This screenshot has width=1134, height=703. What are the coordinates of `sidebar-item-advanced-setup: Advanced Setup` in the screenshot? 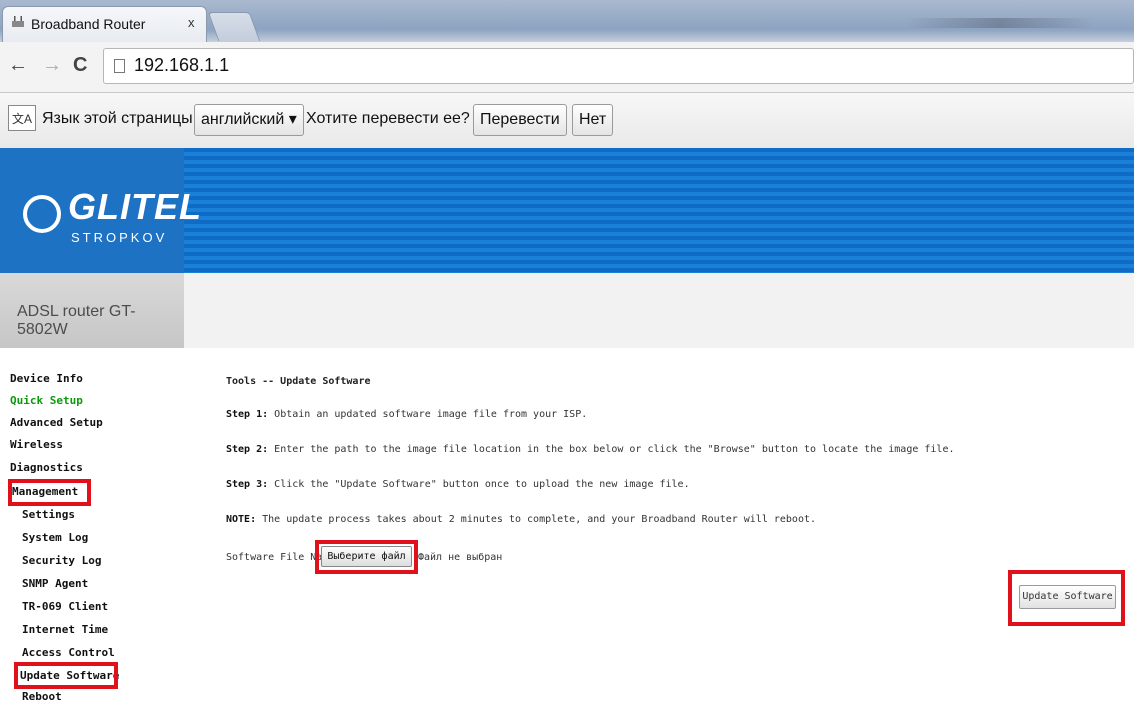 It's located at (56, 422).